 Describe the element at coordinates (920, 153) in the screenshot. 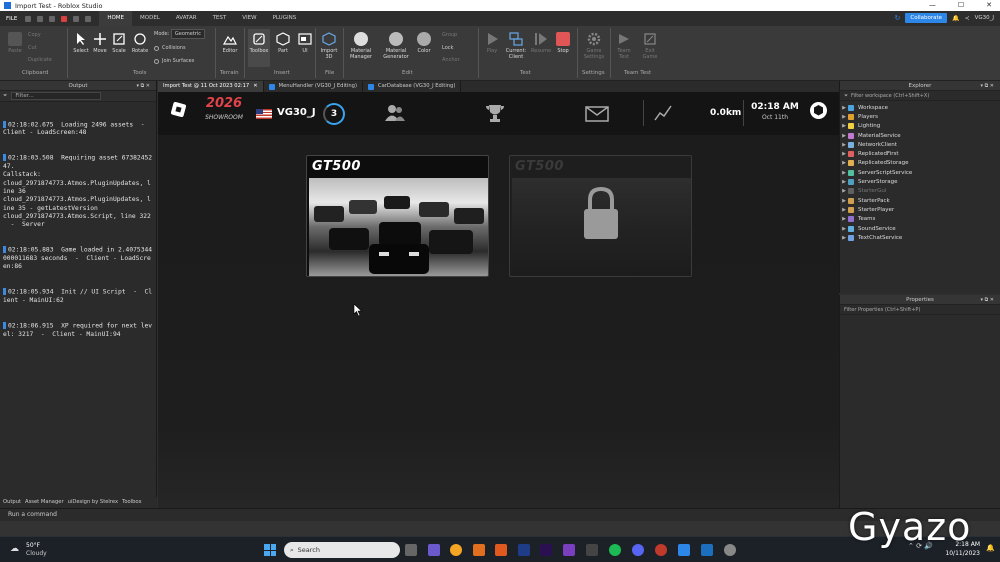

I see `explorer-item: ▶ ReplicatedFirst` at that location.